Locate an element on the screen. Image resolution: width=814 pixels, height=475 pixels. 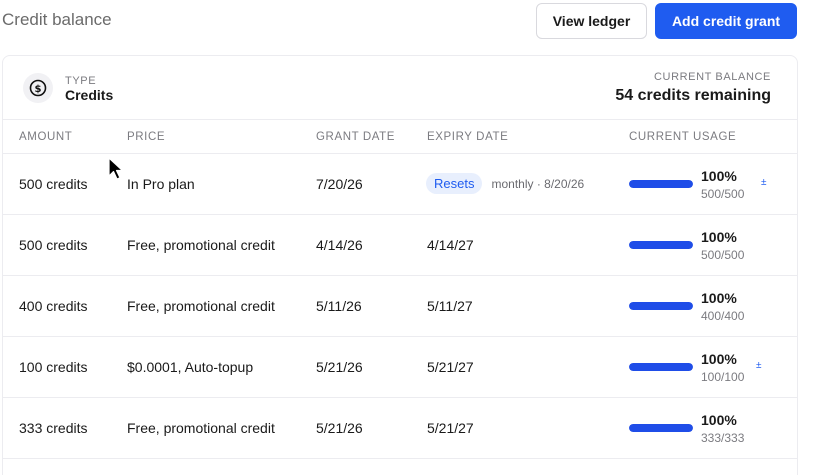
add-credit-grant-button: Add credit grant is located at coordinates (726, 21).